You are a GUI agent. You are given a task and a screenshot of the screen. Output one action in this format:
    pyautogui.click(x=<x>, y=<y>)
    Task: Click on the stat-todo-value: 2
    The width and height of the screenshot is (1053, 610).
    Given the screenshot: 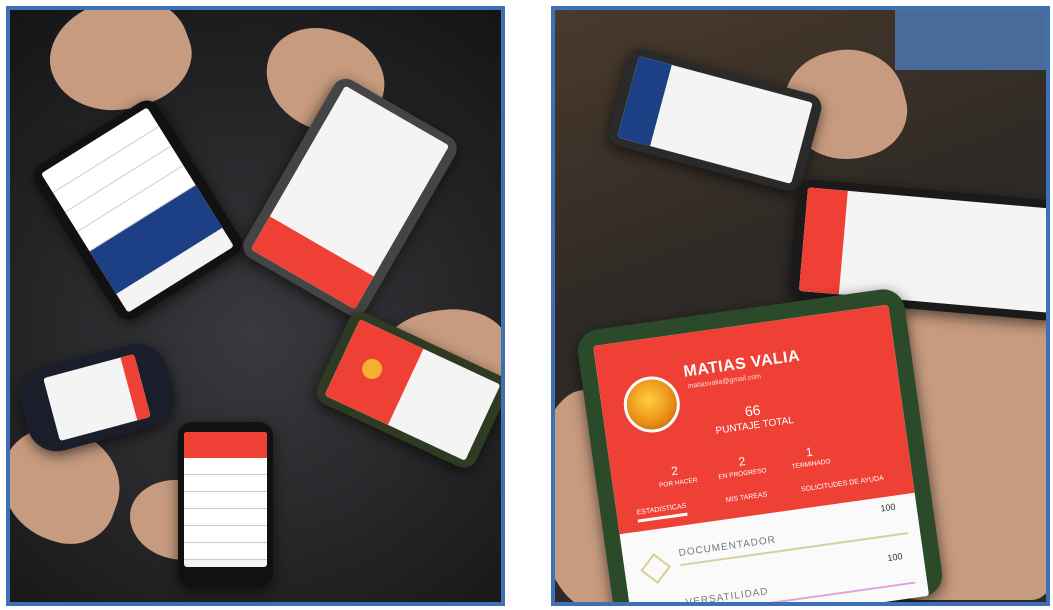 What is the action you would take?
    pyautogui.click(x=674, y=471)
    